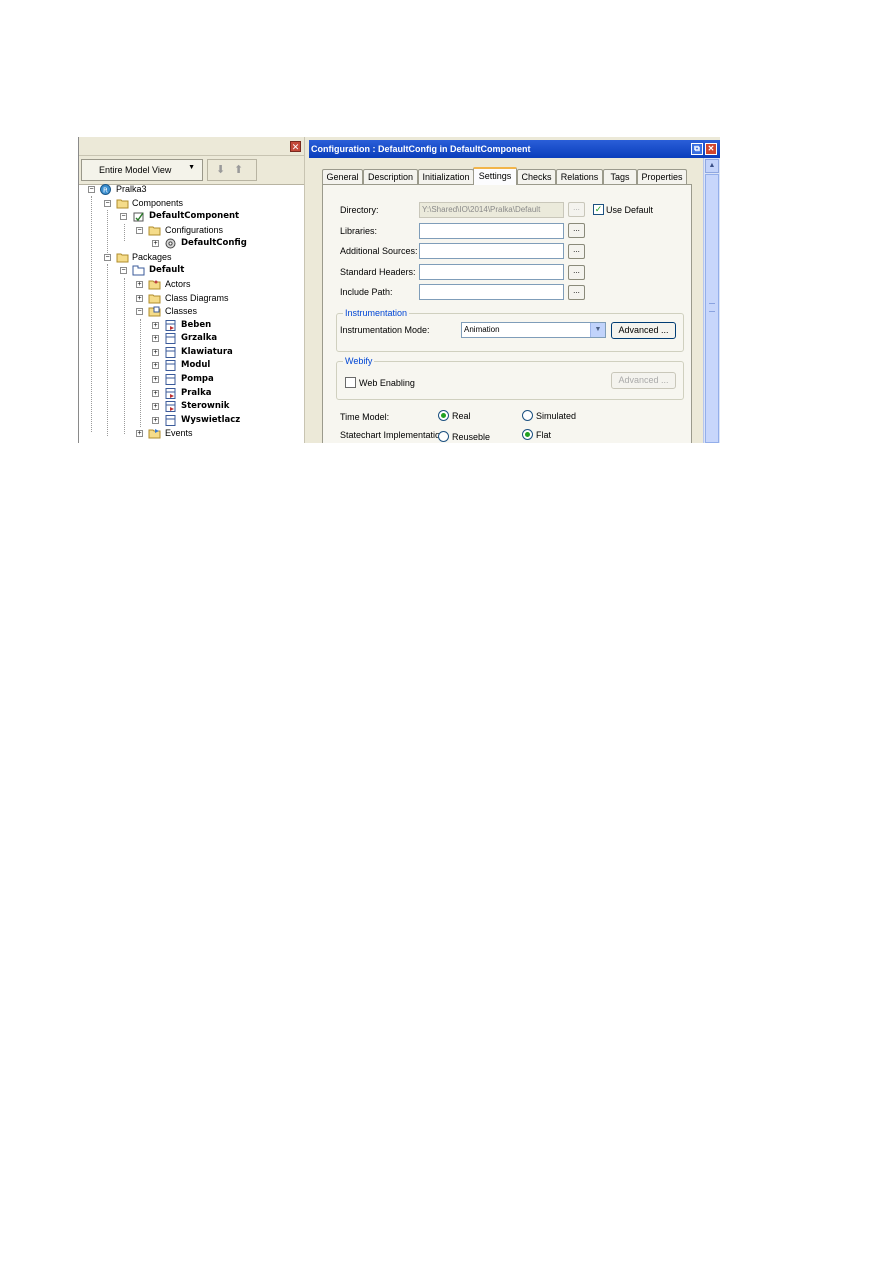 The height and width of the screenshot is (1263, 893). Describe the element at coordinates (533, 330) in the screenshot. I see `instrumentation-mode-select: Animation ▼` at that location.